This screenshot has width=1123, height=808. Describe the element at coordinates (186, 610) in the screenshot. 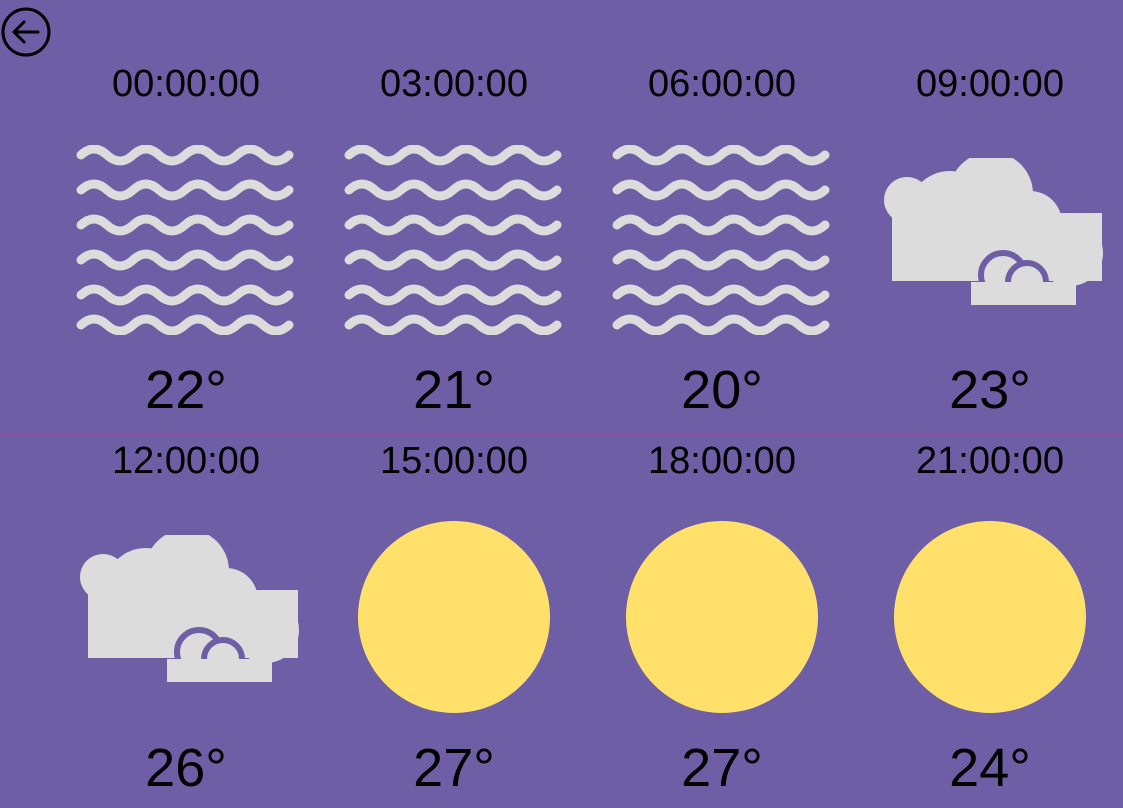

I see `clouds-icon` at that location.